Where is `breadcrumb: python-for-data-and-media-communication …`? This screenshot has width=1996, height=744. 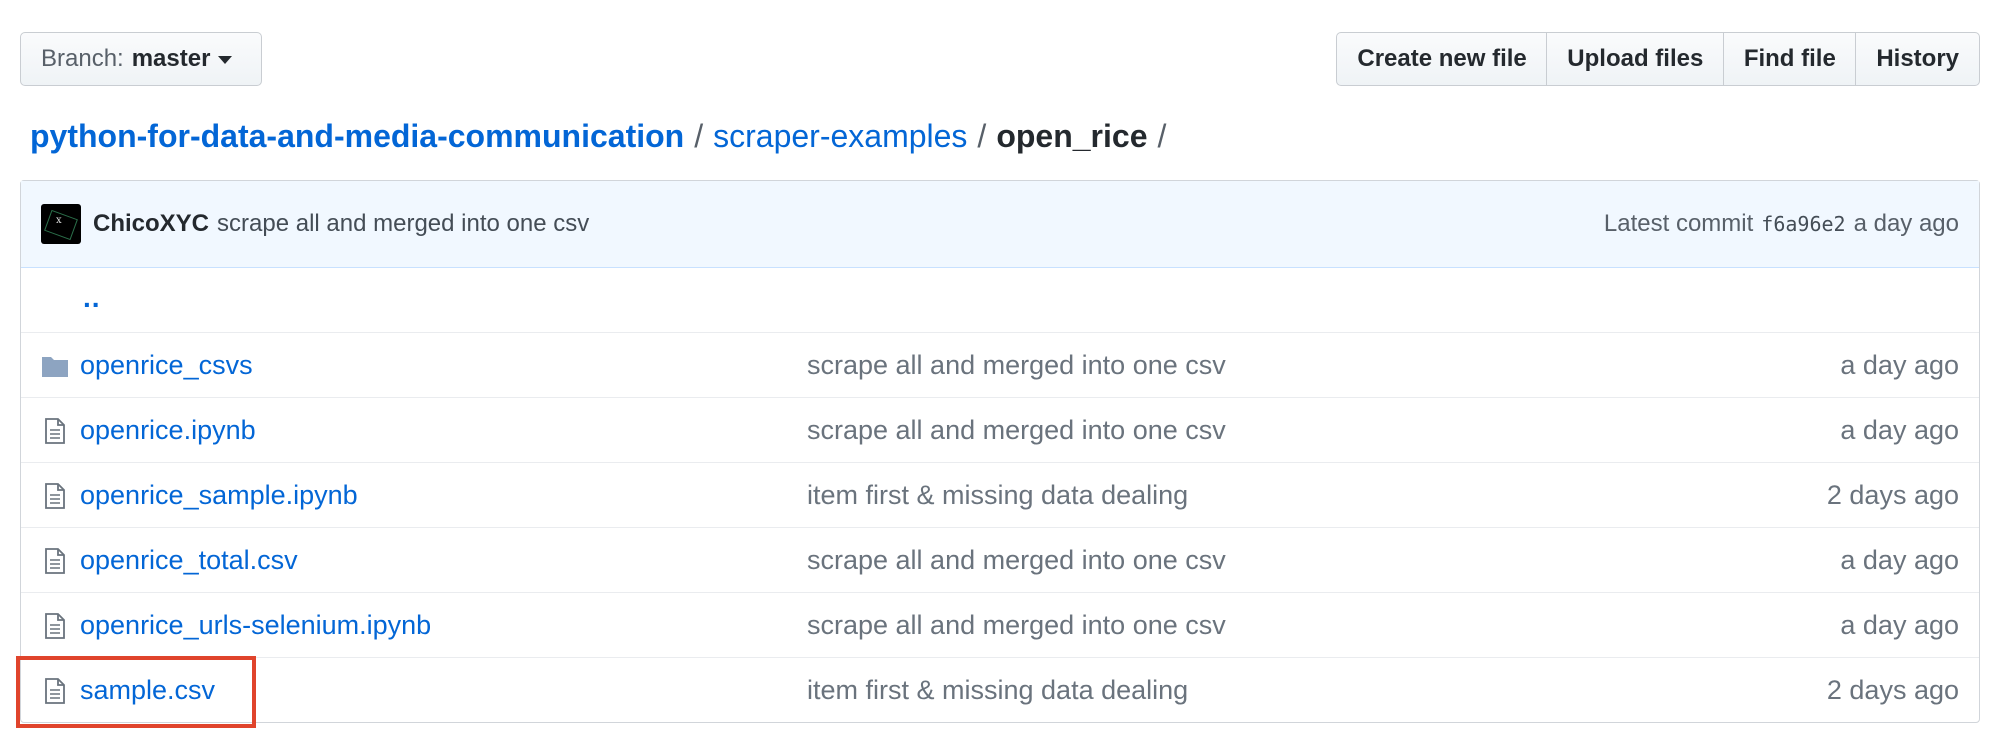 breadcrumb: python-for-data-and-media-communication … is located at coordinates (603, 136).